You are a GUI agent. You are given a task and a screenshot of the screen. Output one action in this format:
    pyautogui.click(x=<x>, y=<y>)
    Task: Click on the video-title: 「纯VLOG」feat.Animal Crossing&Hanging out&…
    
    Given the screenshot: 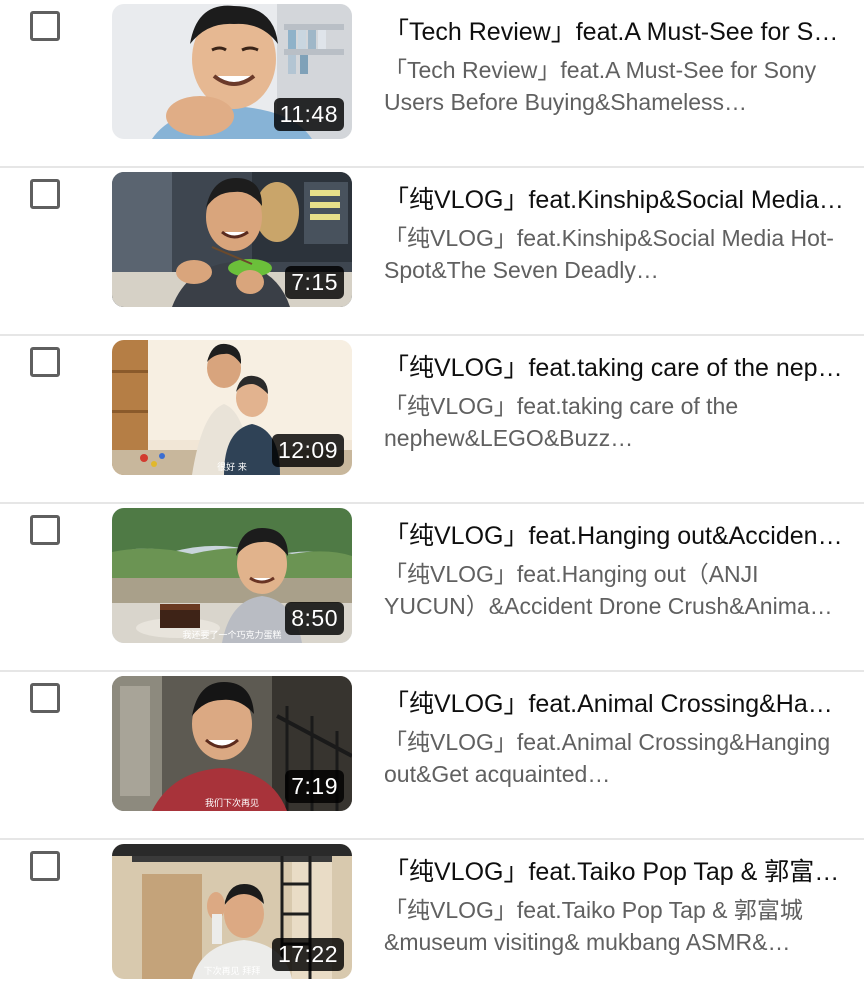 What is the action you would take?
    pyautogui.click(x=615, y=704)
    